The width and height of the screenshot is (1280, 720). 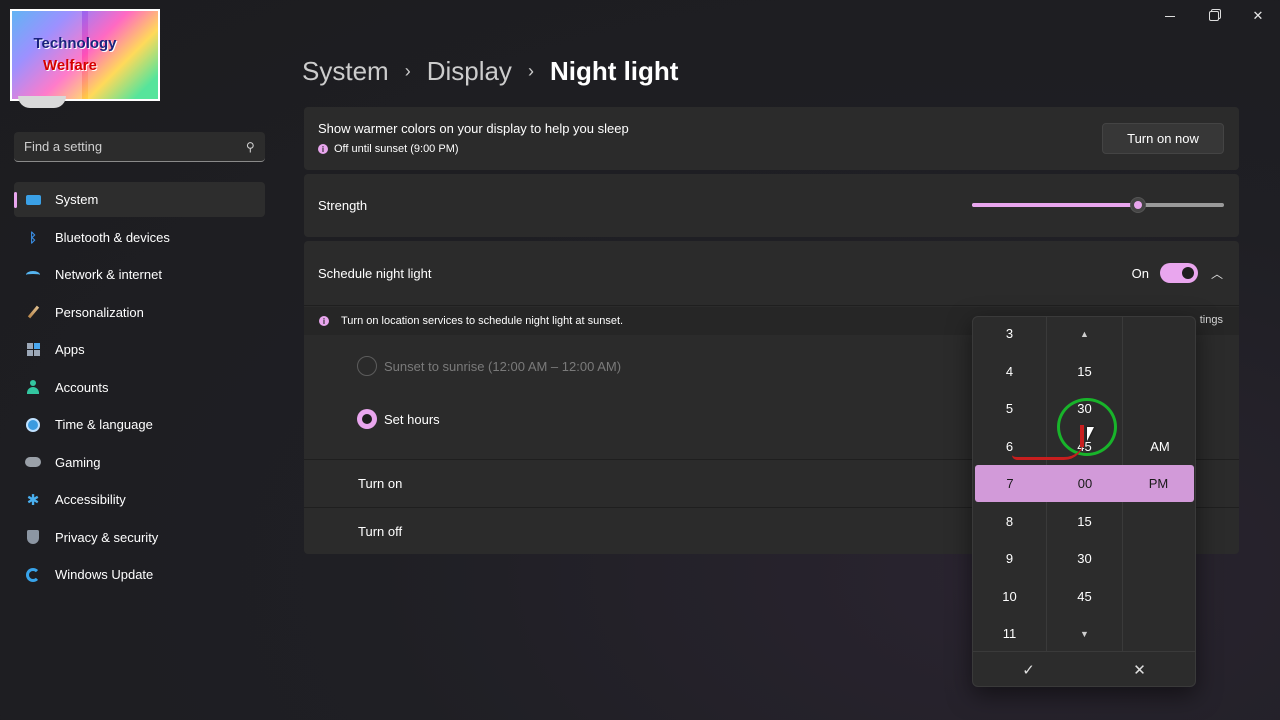 I want to click on sidebar-item-accessibility: ✱ Accessibility, so click(x=139, y=499).